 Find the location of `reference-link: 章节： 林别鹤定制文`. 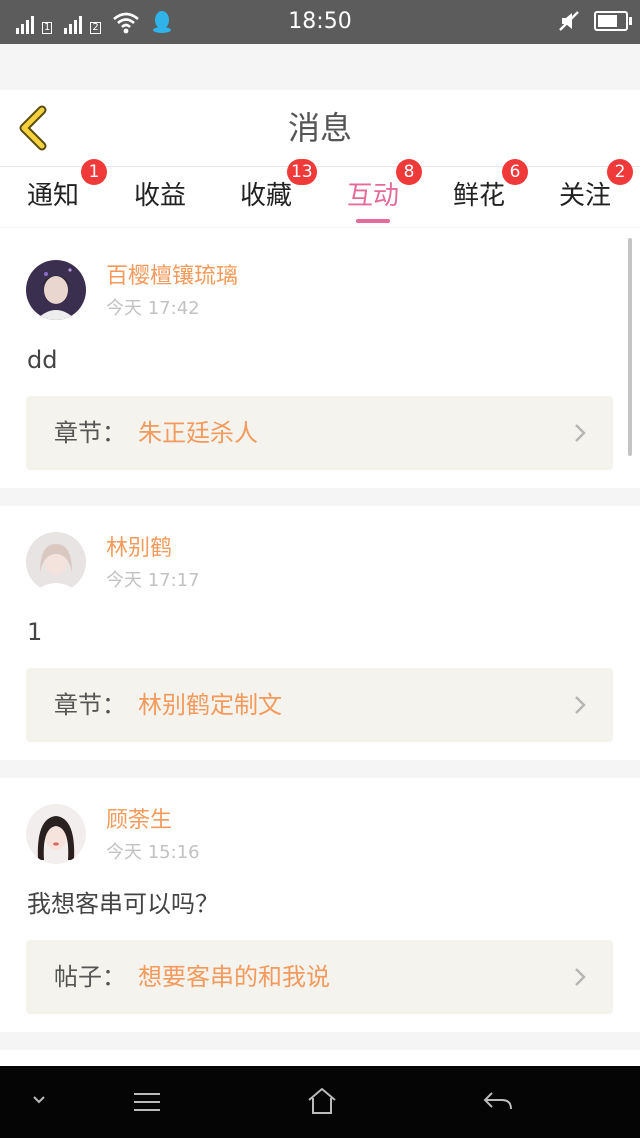

reference-link: 章节： 林别鹤定制文 is located at coordinates (319, 705).